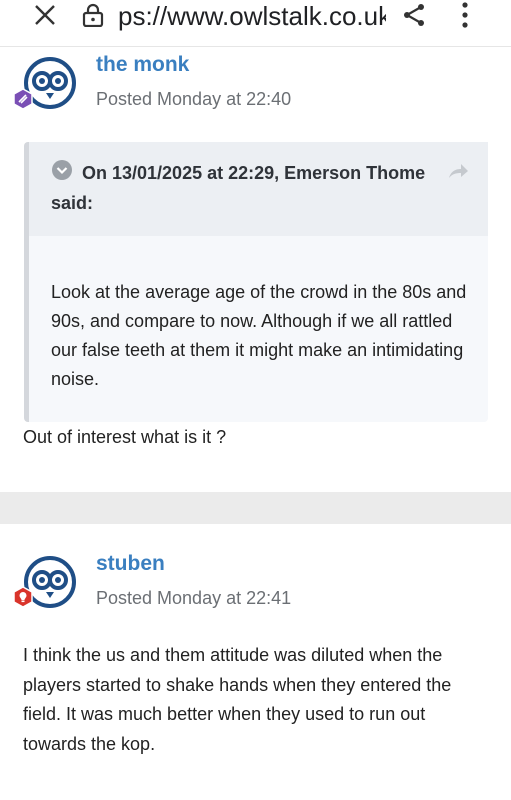 The image size is (511, 800). I want to click on post-author: the monk, so click(142, 65).